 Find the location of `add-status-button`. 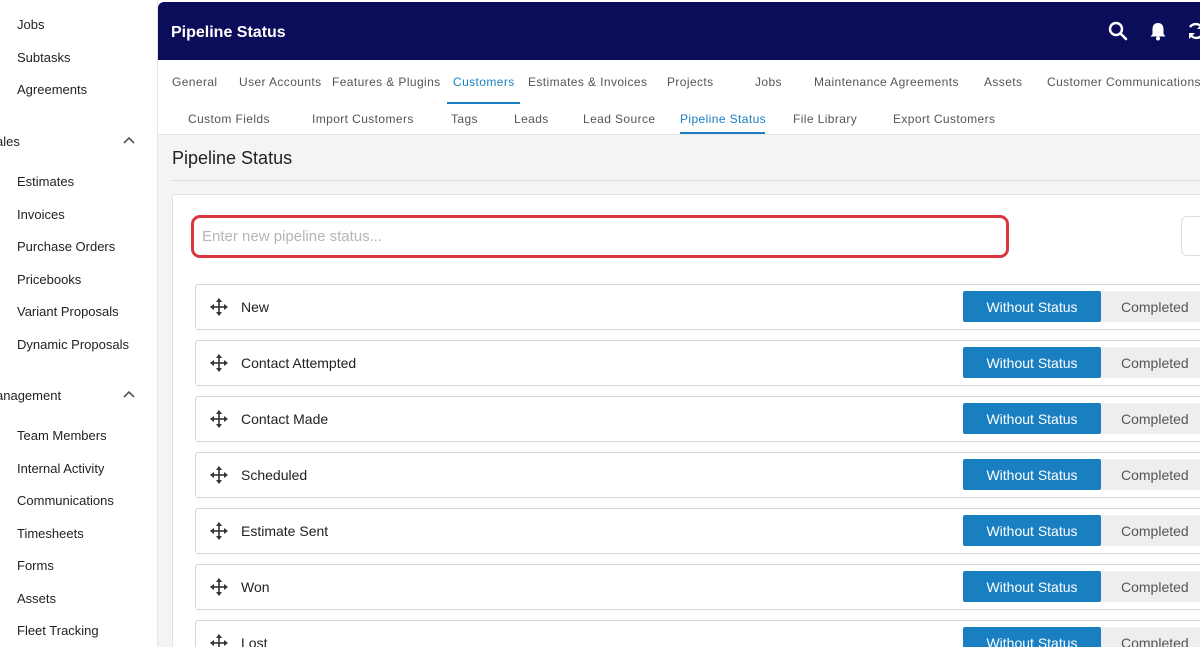

add-status-button is located at coordinates (1190, 236).